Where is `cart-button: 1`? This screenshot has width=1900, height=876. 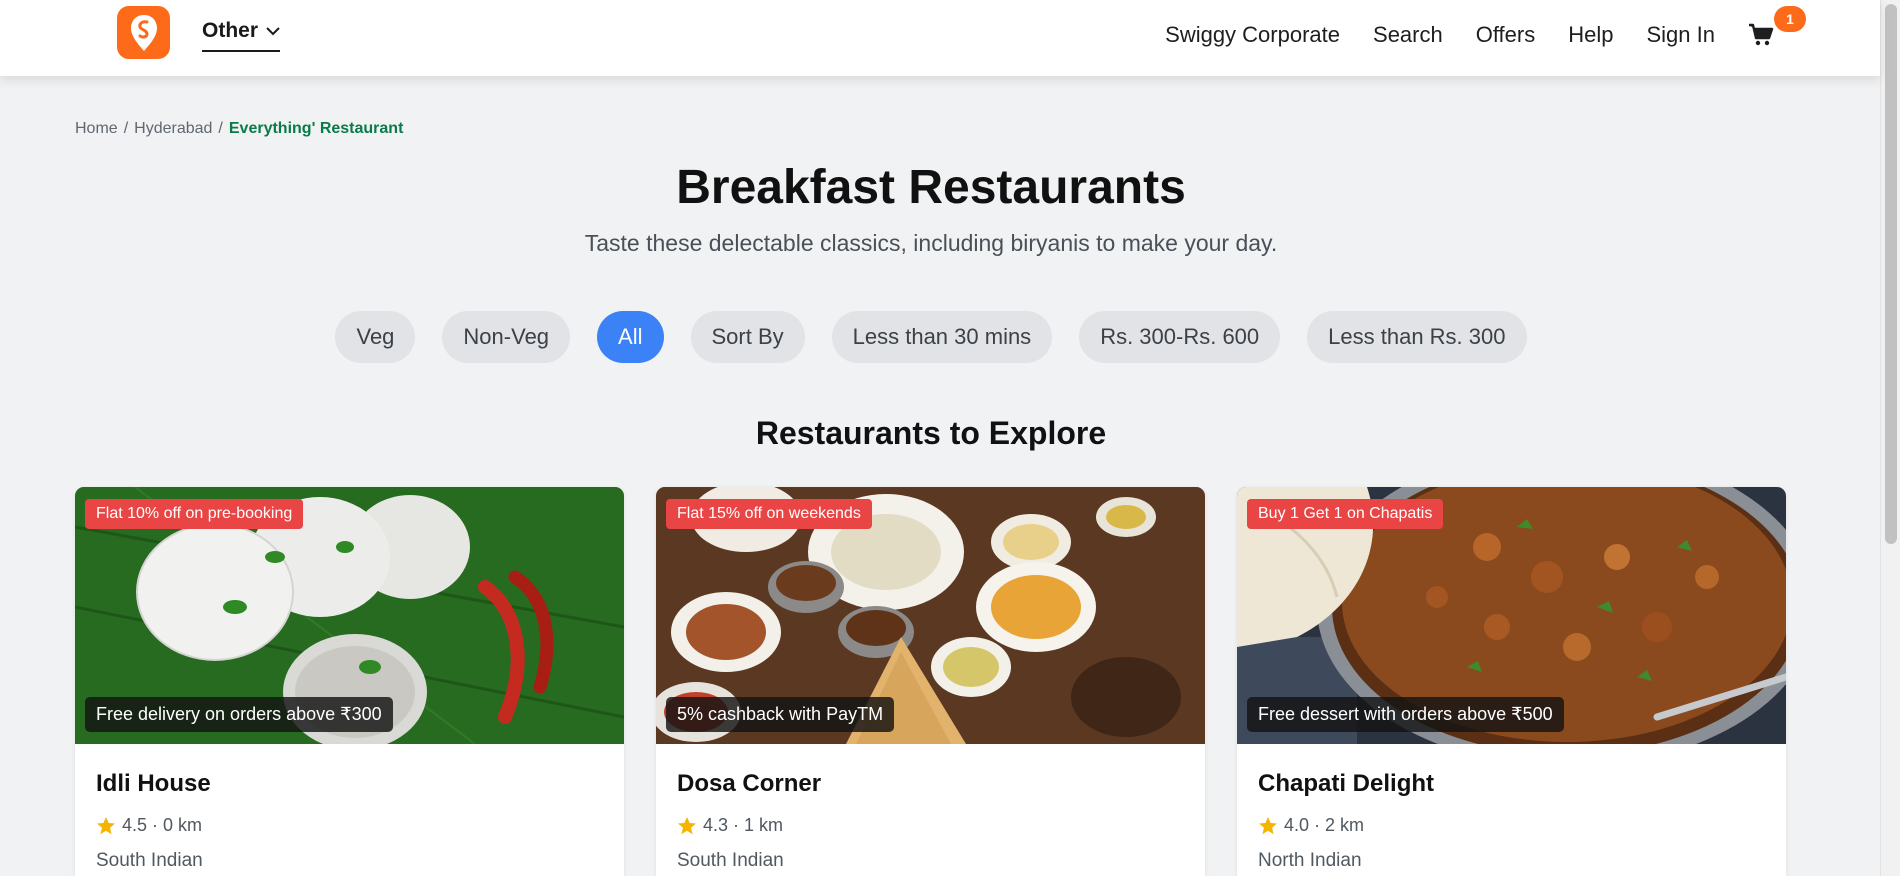 cart-button: 1 is located at coordinates (1777, 28).